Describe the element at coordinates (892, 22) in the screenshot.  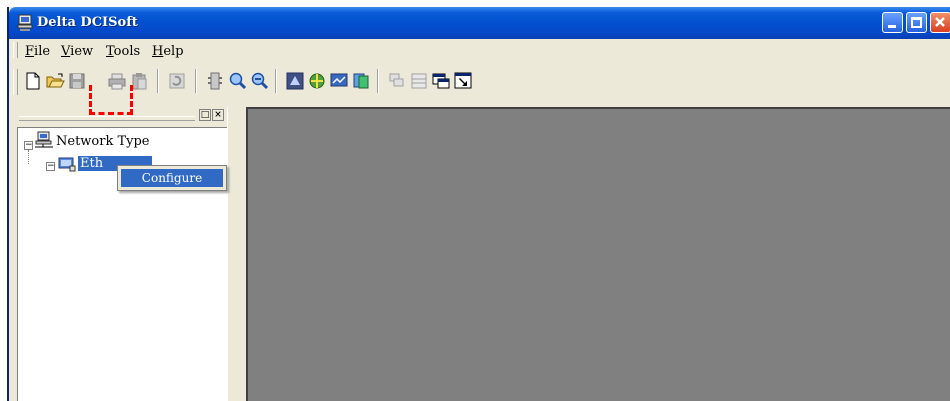
I see `minimize-button` at that location.